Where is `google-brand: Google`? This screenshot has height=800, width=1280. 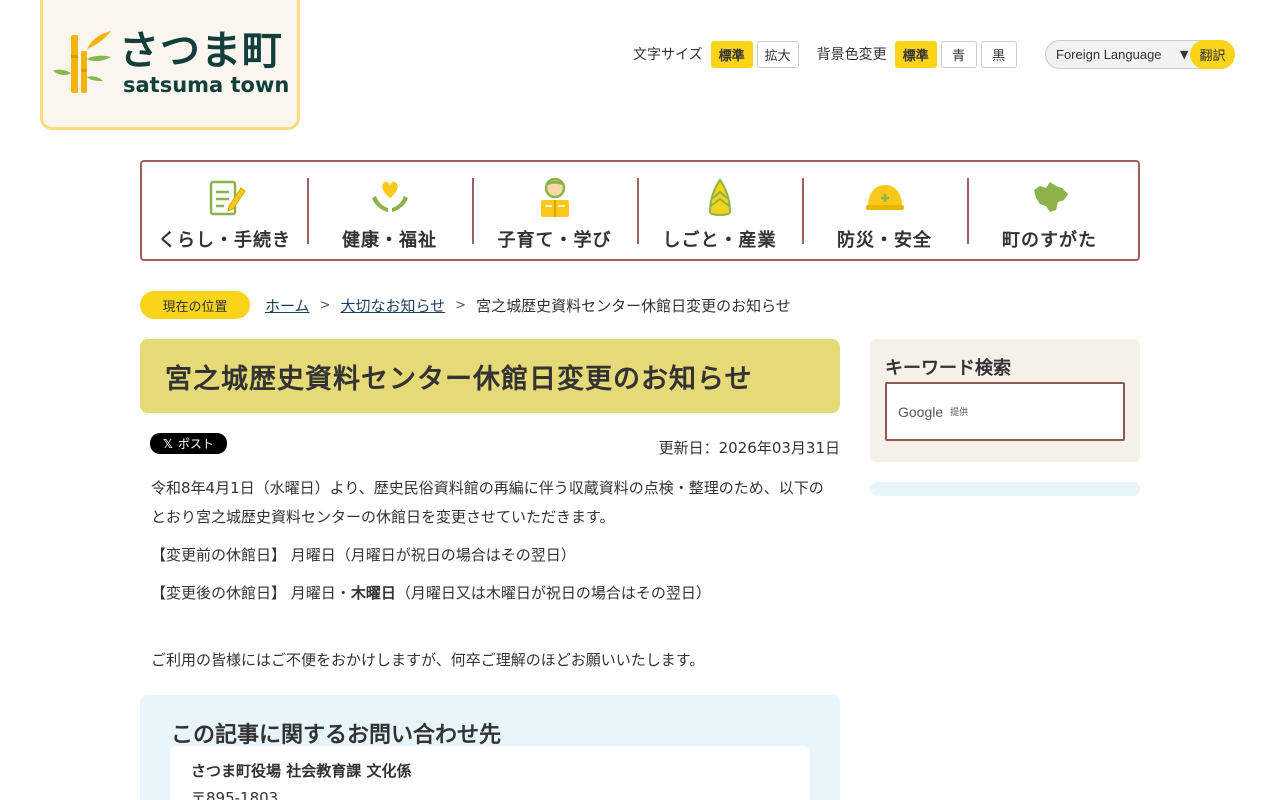
google-brand: Google is located at coordinates (921, 411).